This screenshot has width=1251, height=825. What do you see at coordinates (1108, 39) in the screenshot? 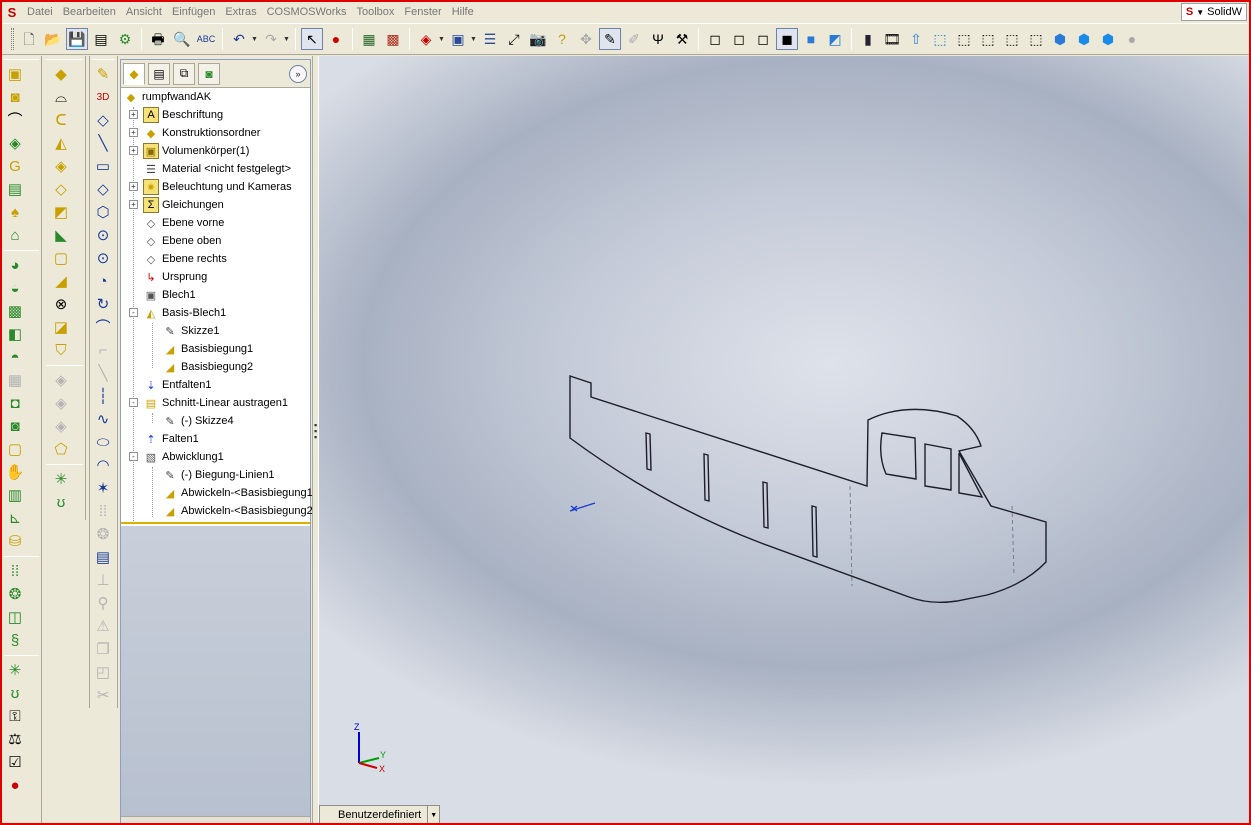
I see `view-trimetric-icon: ⬢` at bounding box center [1108, 39].